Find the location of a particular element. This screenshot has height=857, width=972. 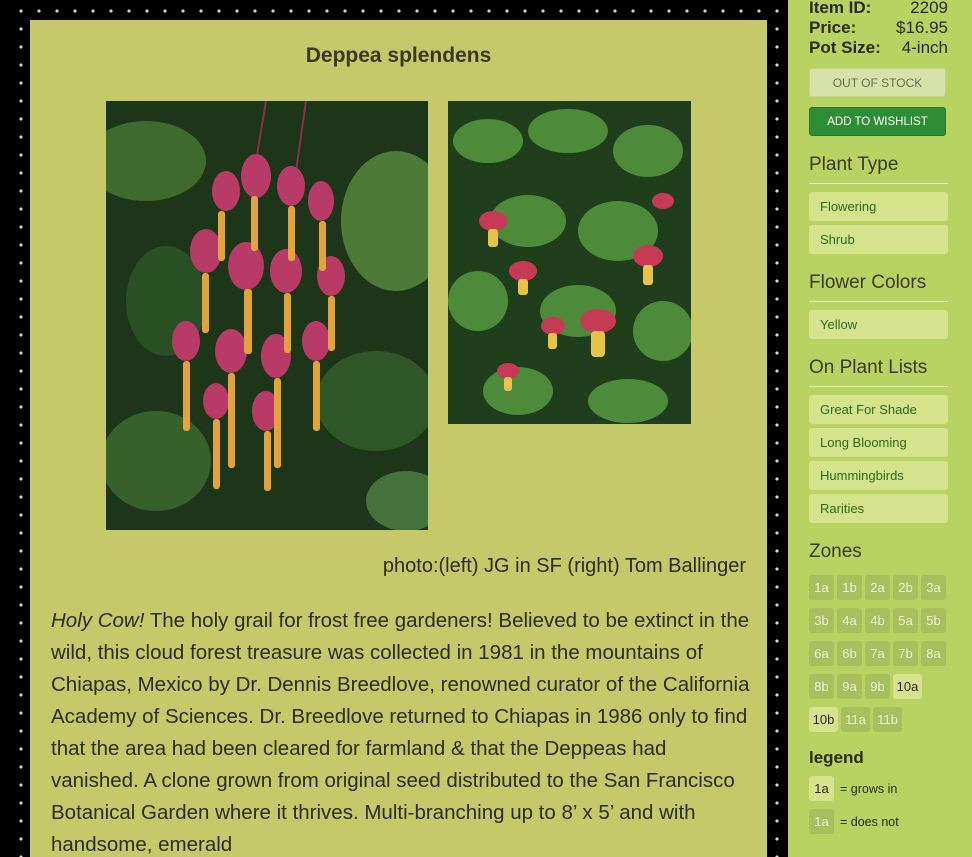

item-id-label: Item ID: is located at coordinates (840, 8).